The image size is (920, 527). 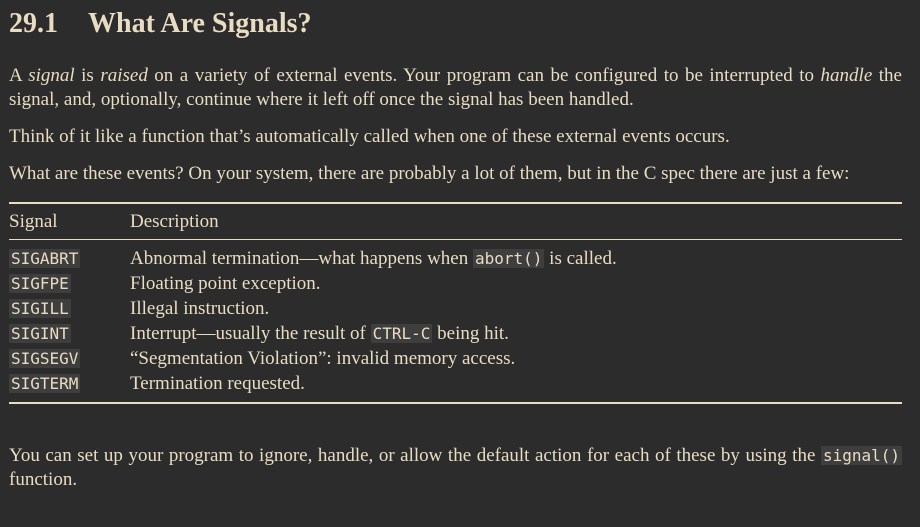 I want to click on inline-code: abort(), so click(x=508, y=258).